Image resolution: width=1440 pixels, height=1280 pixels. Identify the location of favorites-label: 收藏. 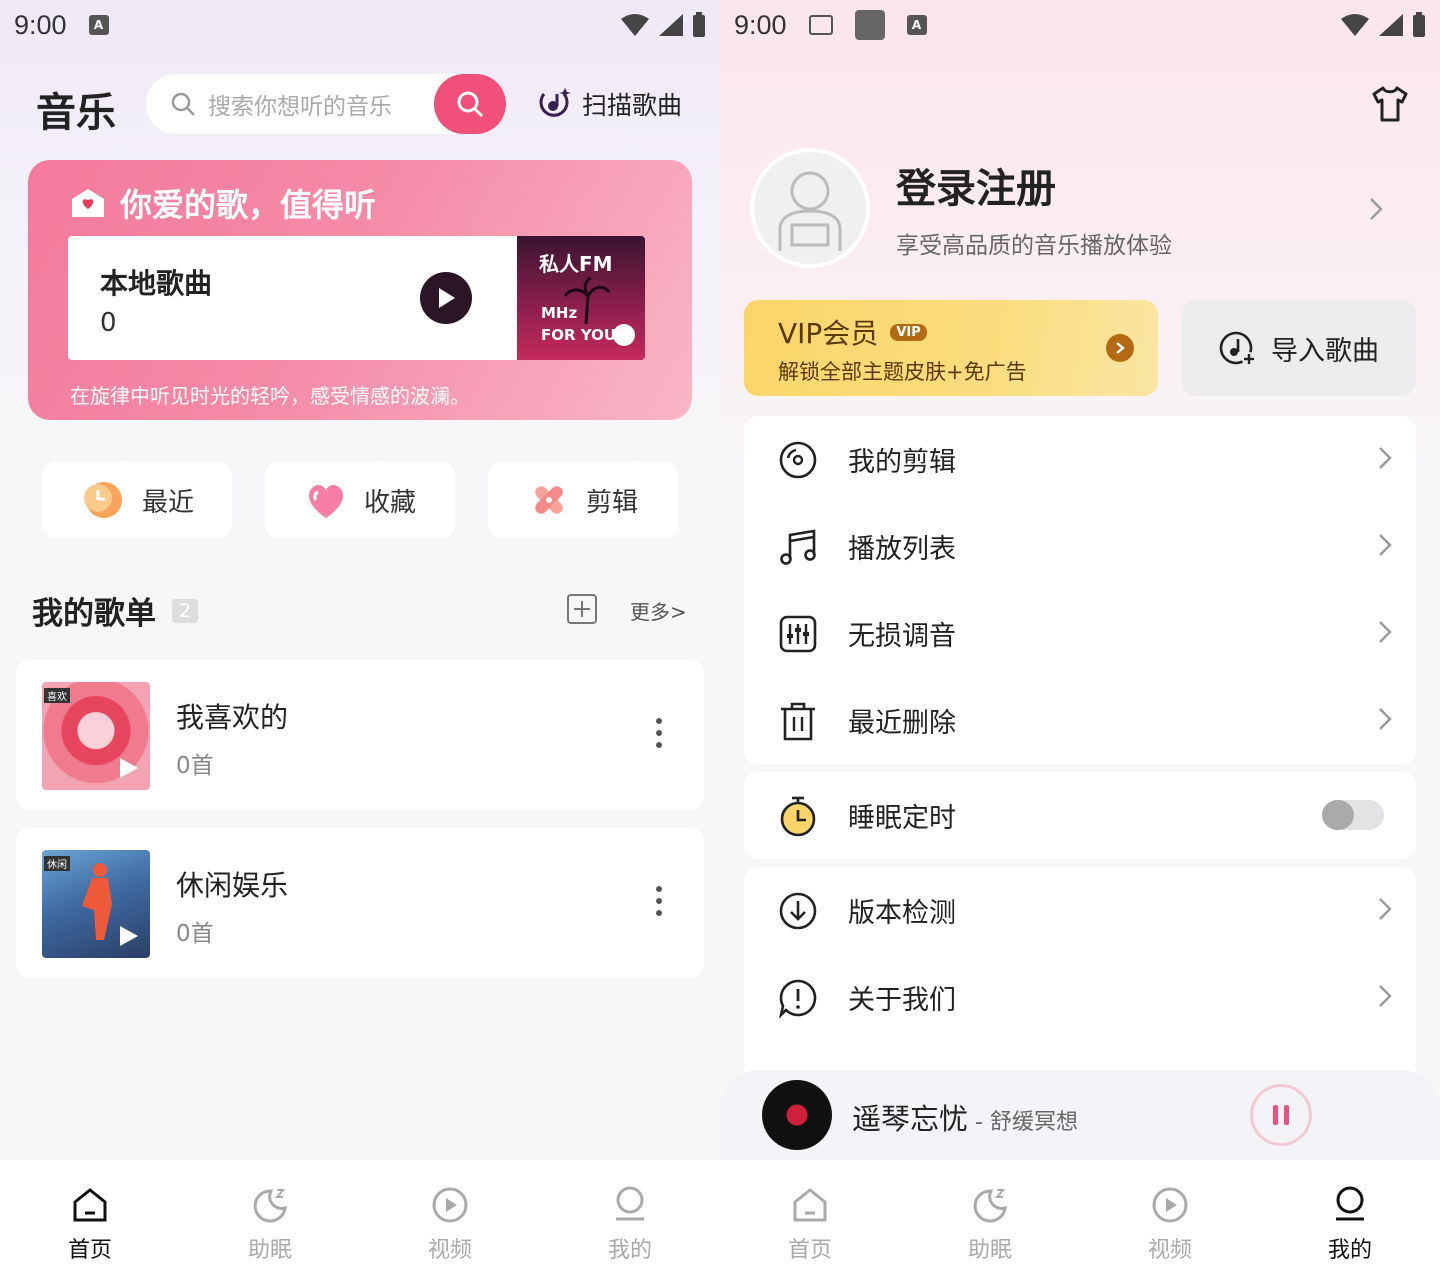
(389, 502).